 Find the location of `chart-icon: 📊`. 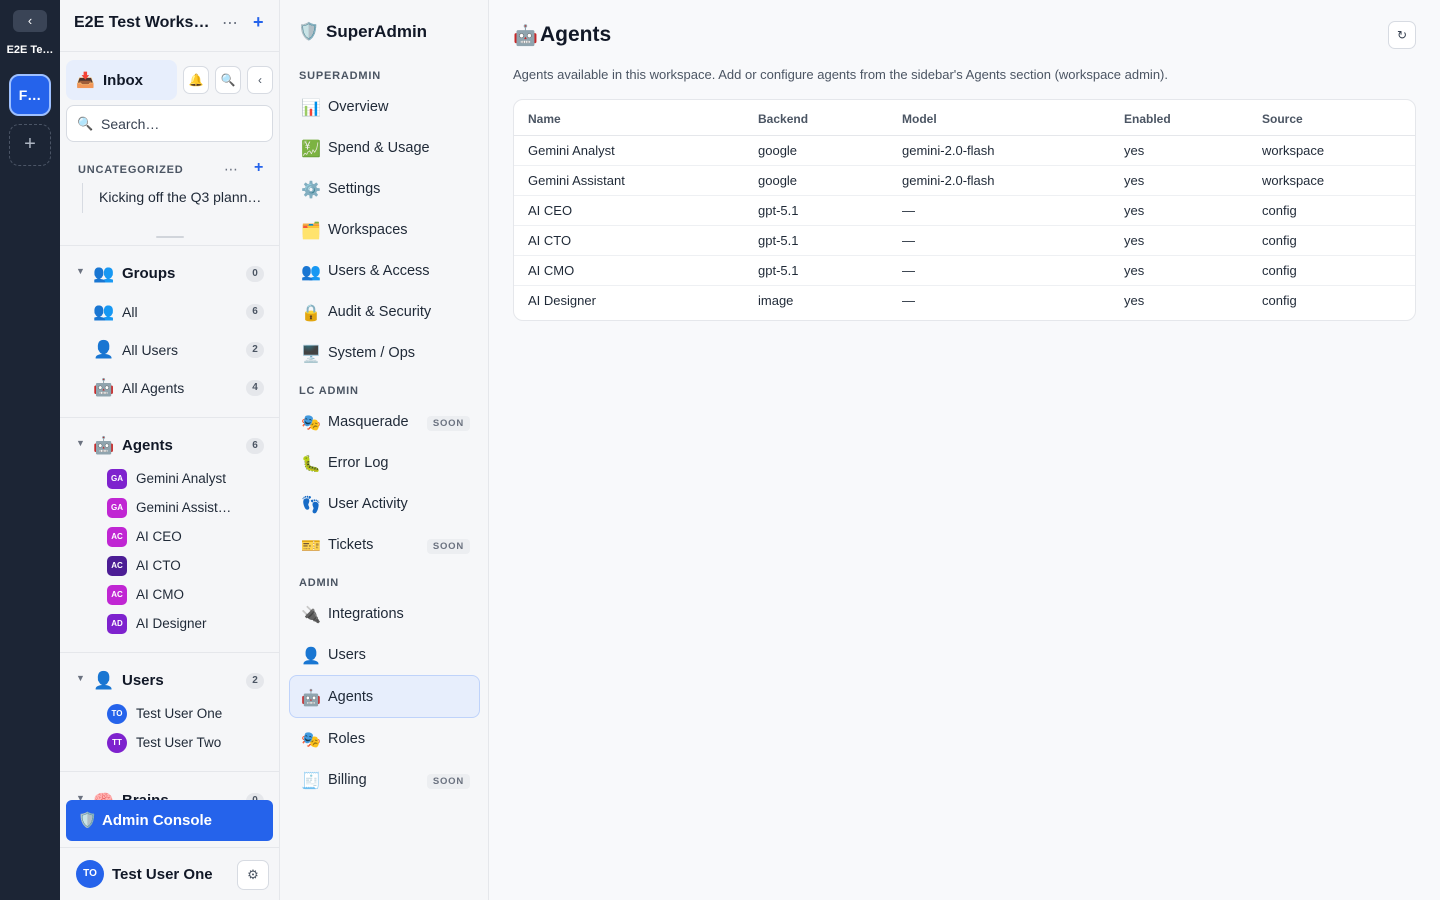

chart-icon: 📊 is located at coordinates (311, 108).